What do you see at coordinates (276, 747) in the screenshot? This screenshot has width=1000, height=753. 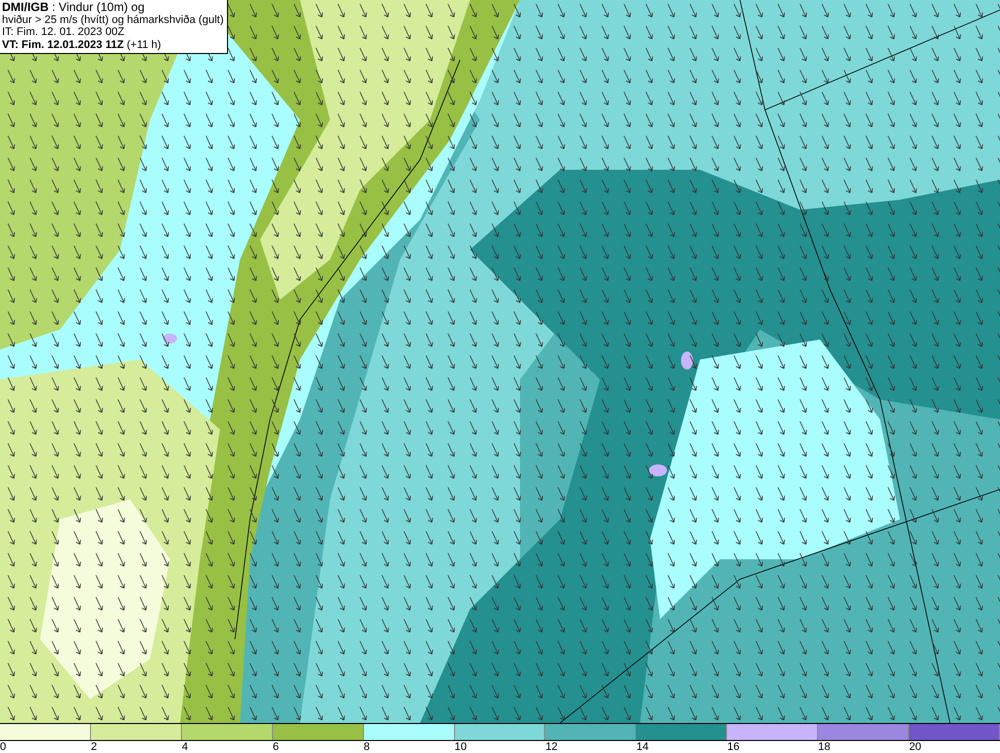 I see `legend-label: 6` at bounding box center [276, 747].